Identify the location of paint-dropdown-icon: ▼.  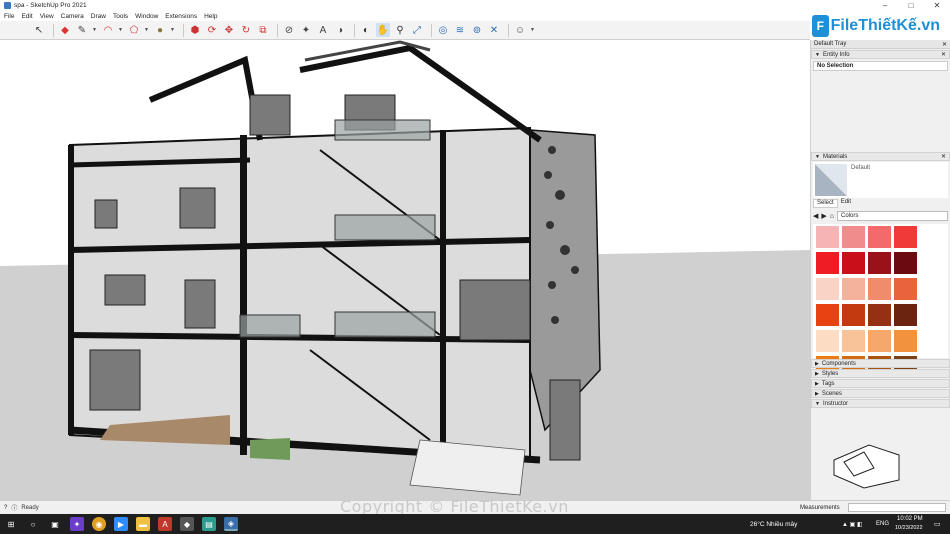
(172, 30).